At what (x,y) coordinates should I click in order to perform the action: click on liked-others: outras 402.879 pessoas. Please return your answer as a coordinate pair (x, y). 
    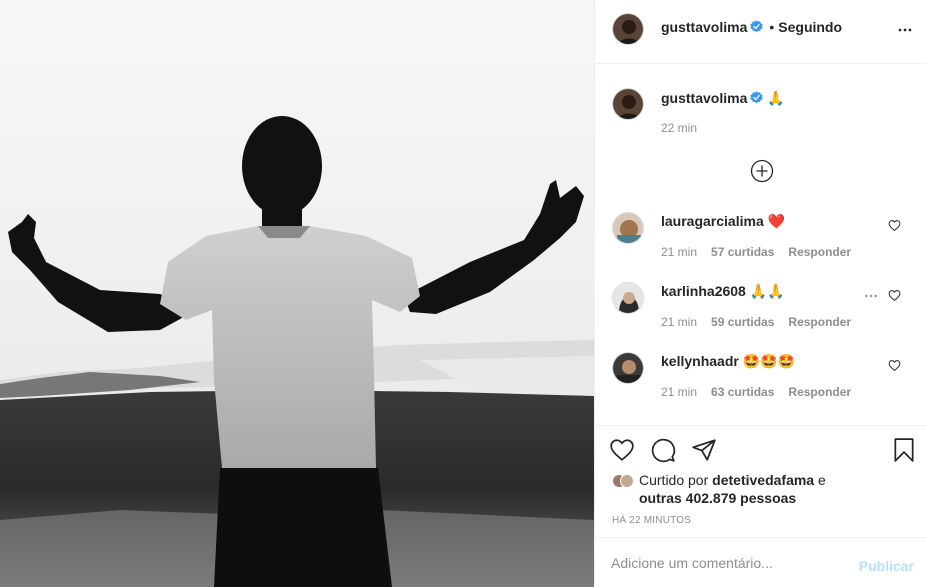
    Looking at the image, I should click on (717, 498).